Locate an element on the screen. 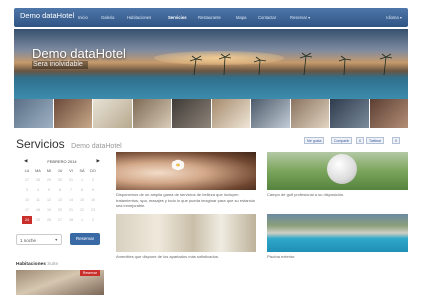  calendar-day: 6 is located at coordinates (60, 190).